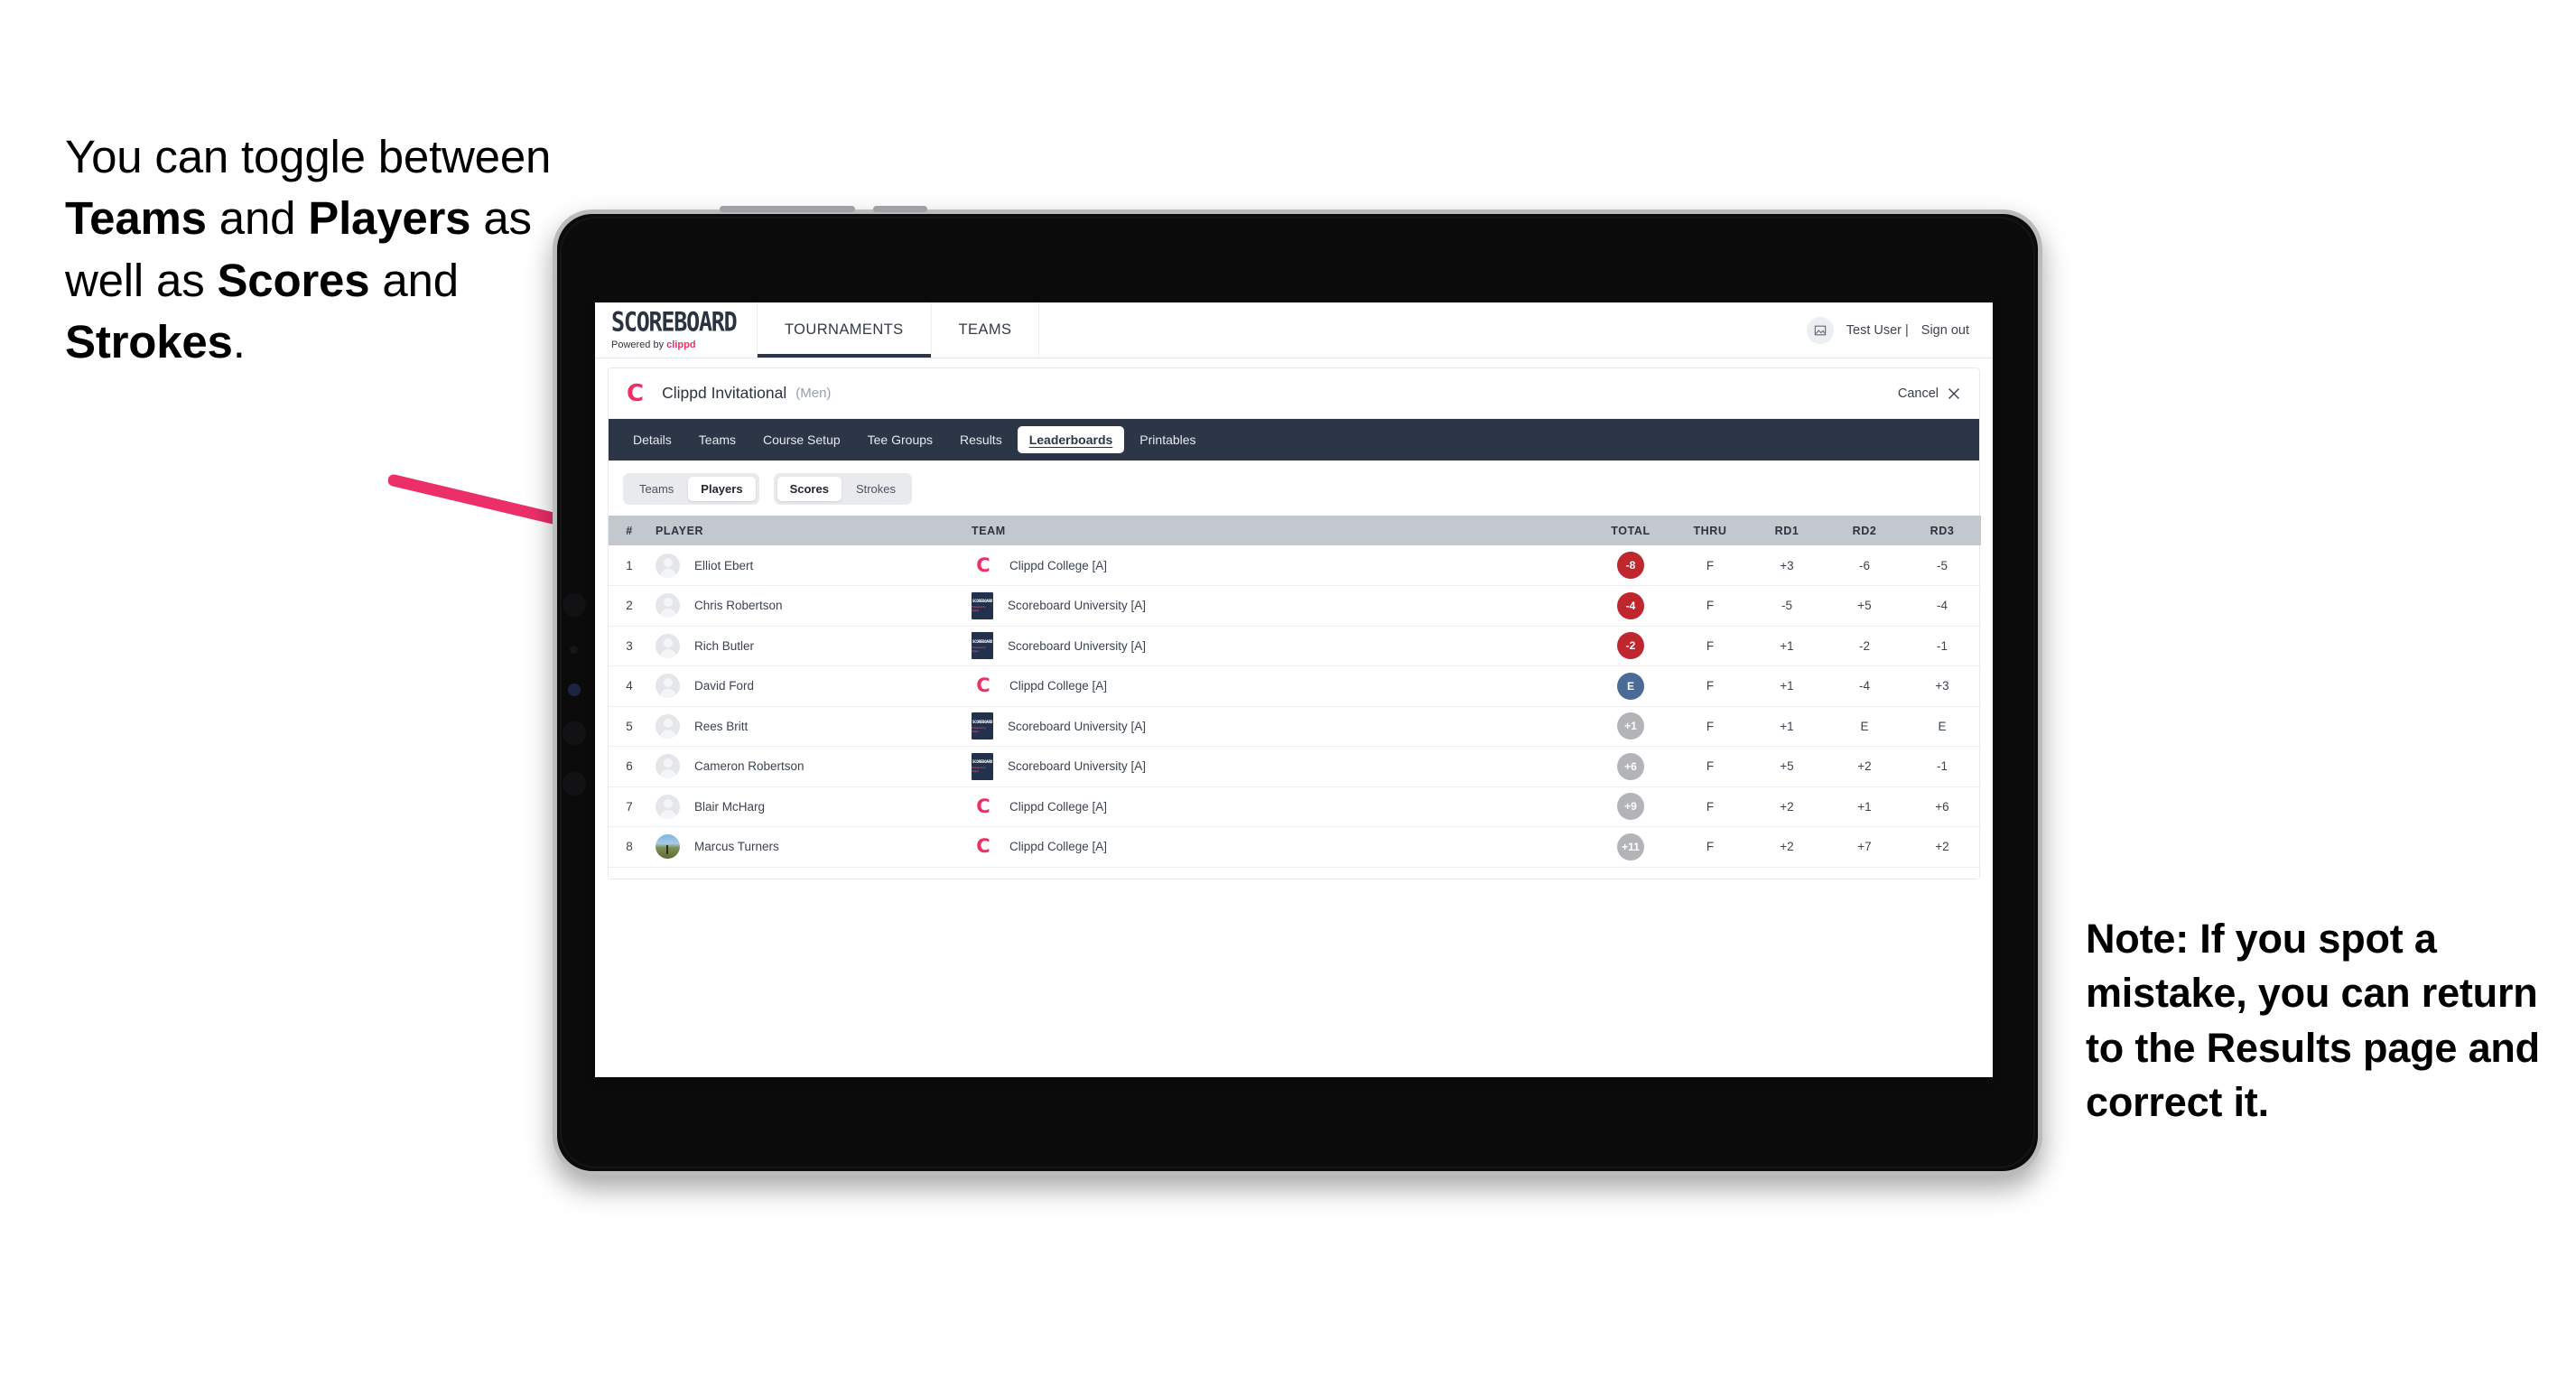 The height and width of the screenshot is (1386, 2576). What do you see at coordinates (1167, 439) in the screenshot?
I see `subnav-item-printables: Printables` at bounding box center [1167, 439].